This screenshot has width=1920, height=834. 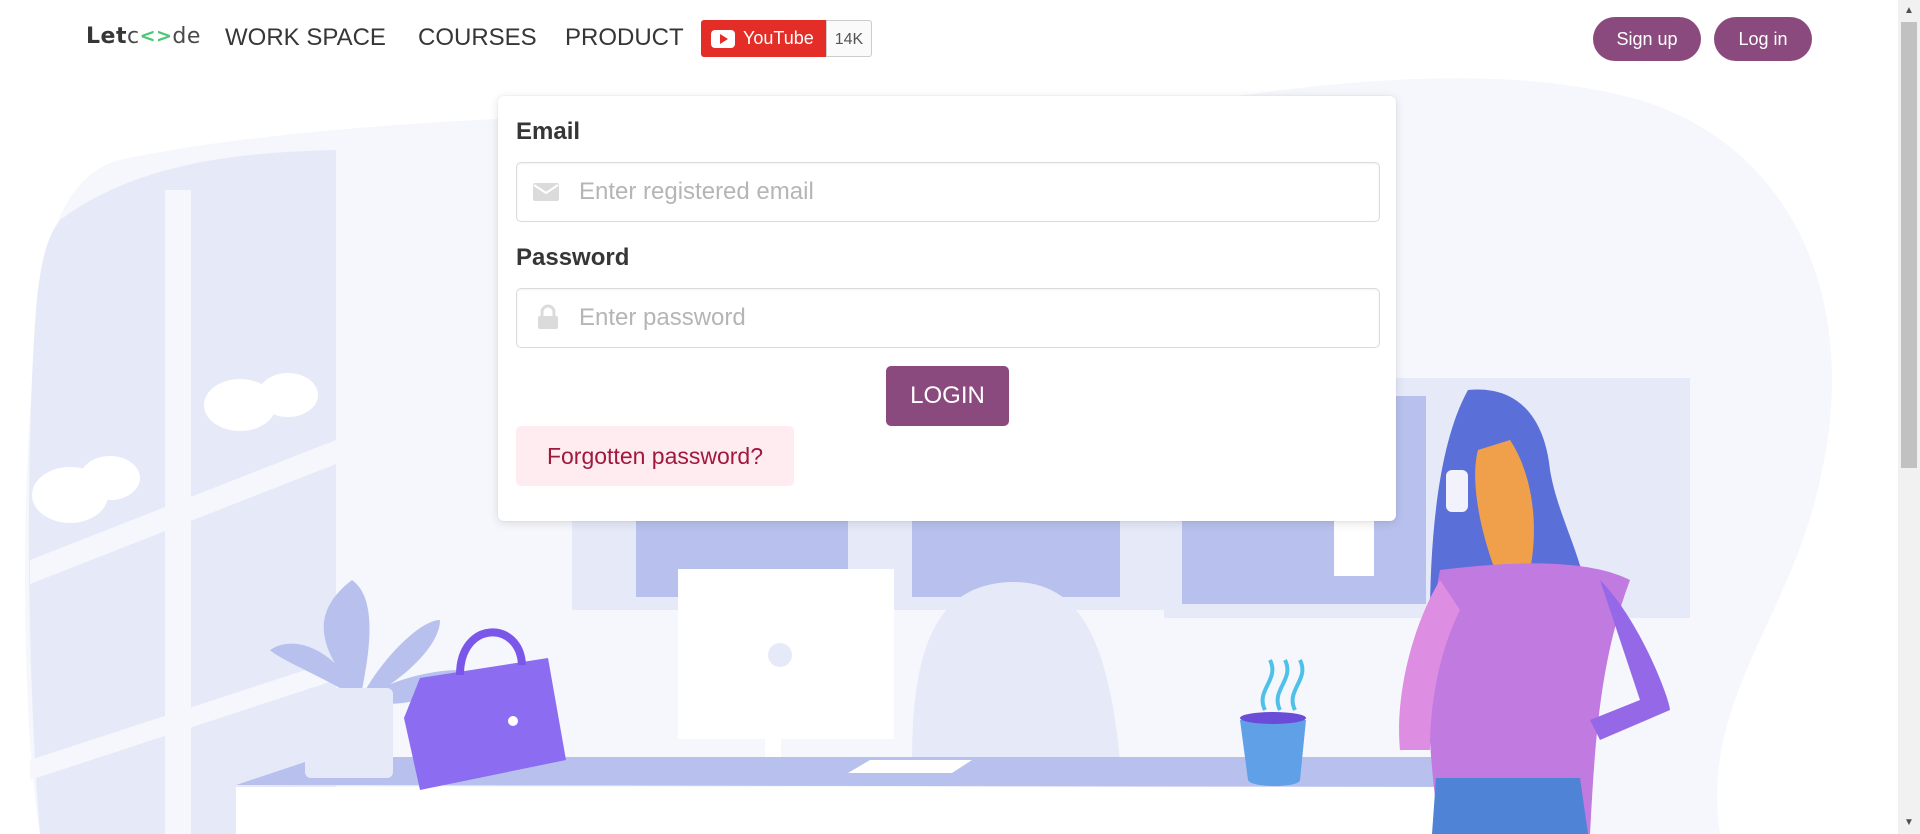 I want to click on password-label: Password, so click(x=573, y=257).